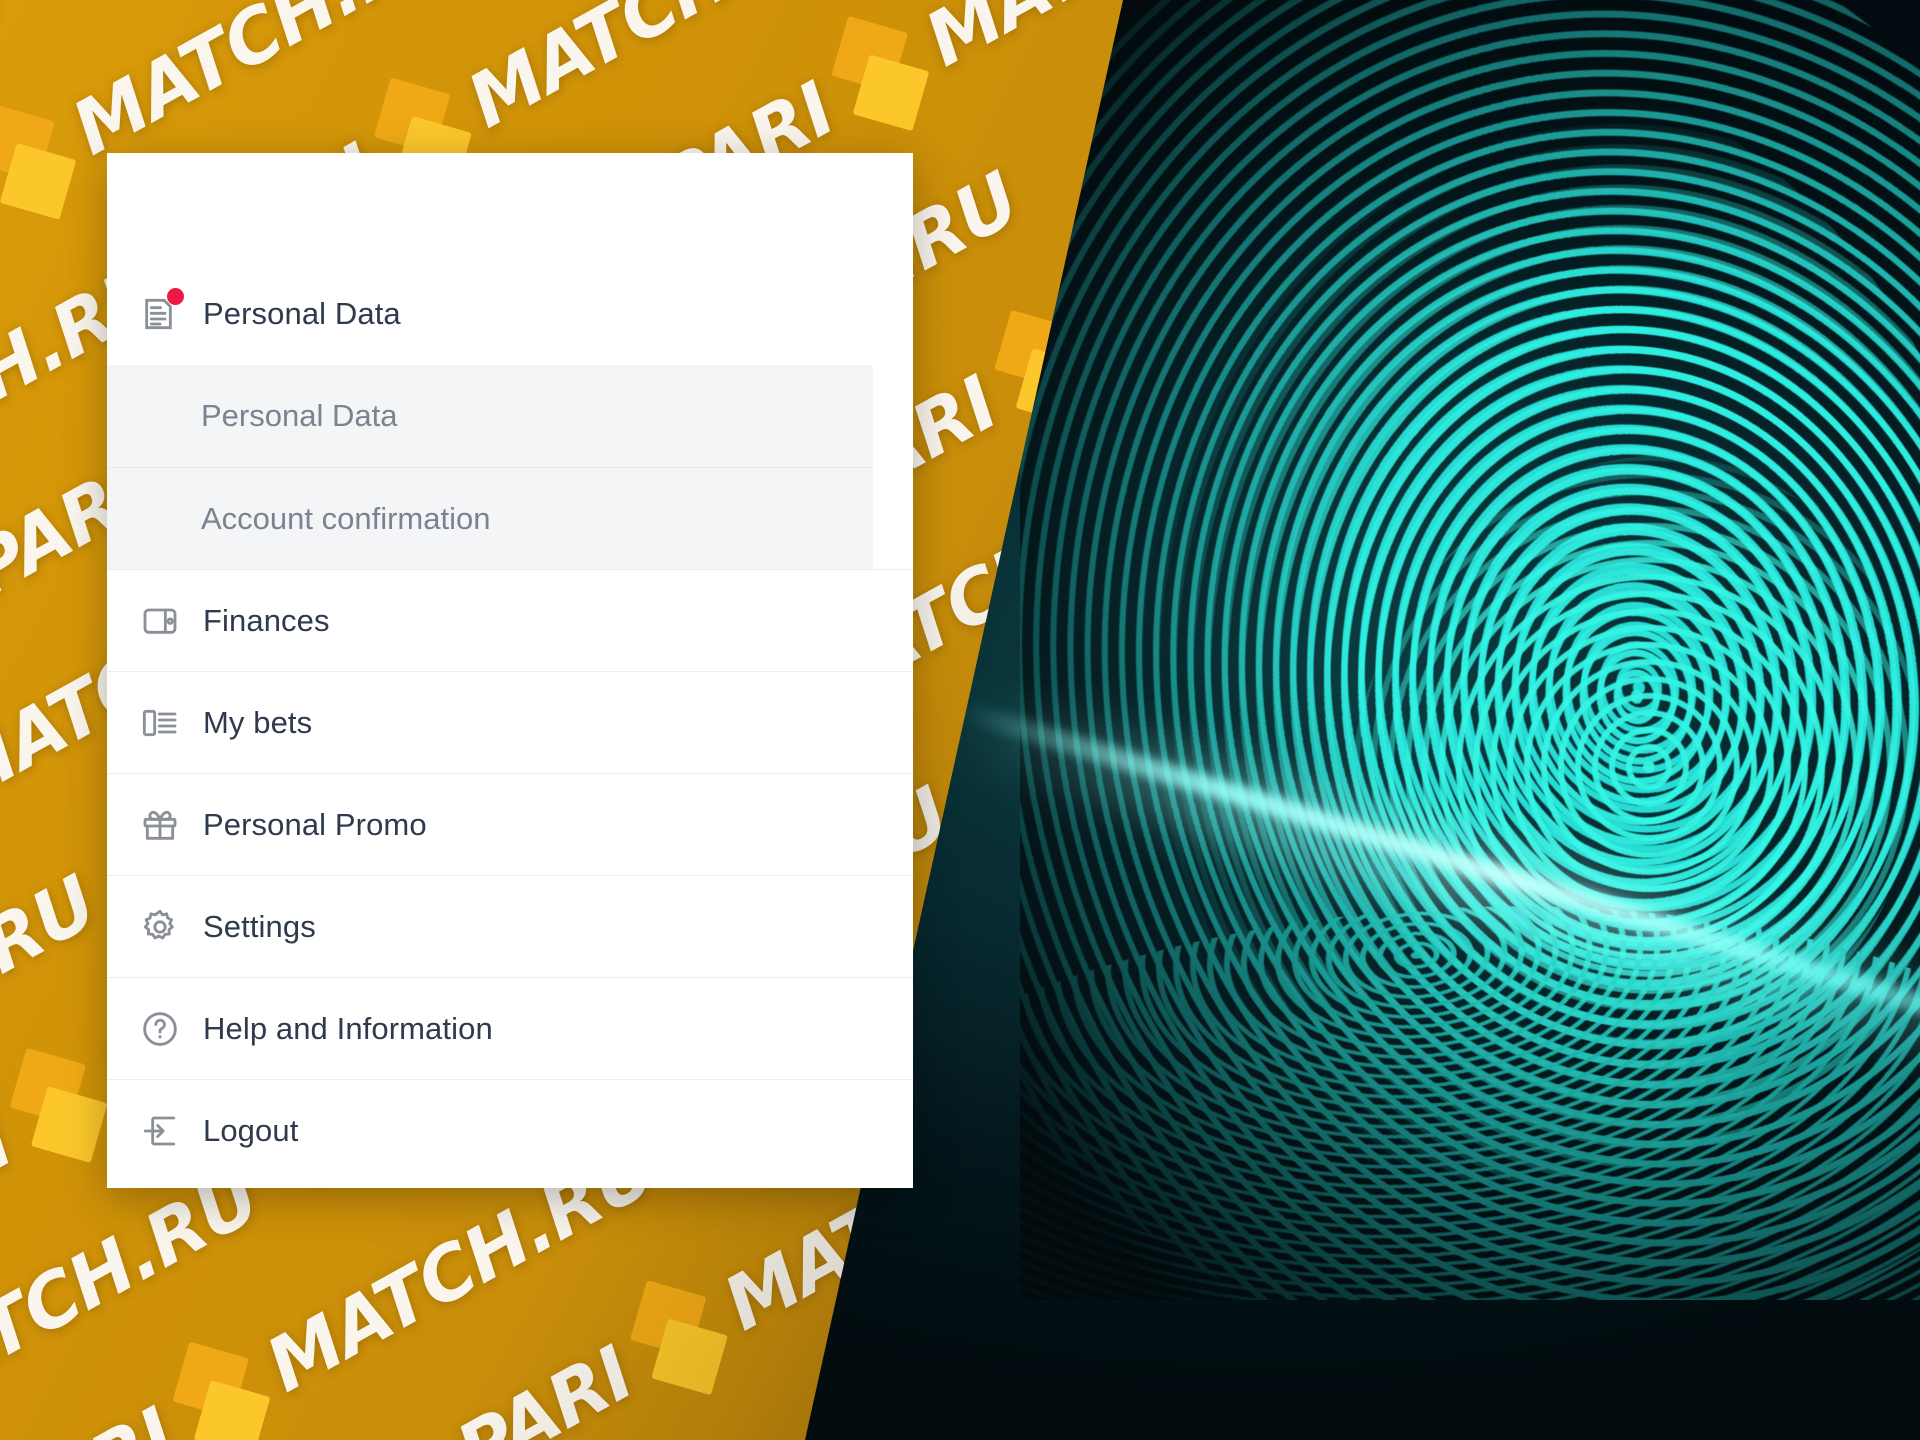  What do you see at coordinates (160, 1131) in the screenshot?
I see `logout-arrow-icon` at bounding box center [160, 1131].